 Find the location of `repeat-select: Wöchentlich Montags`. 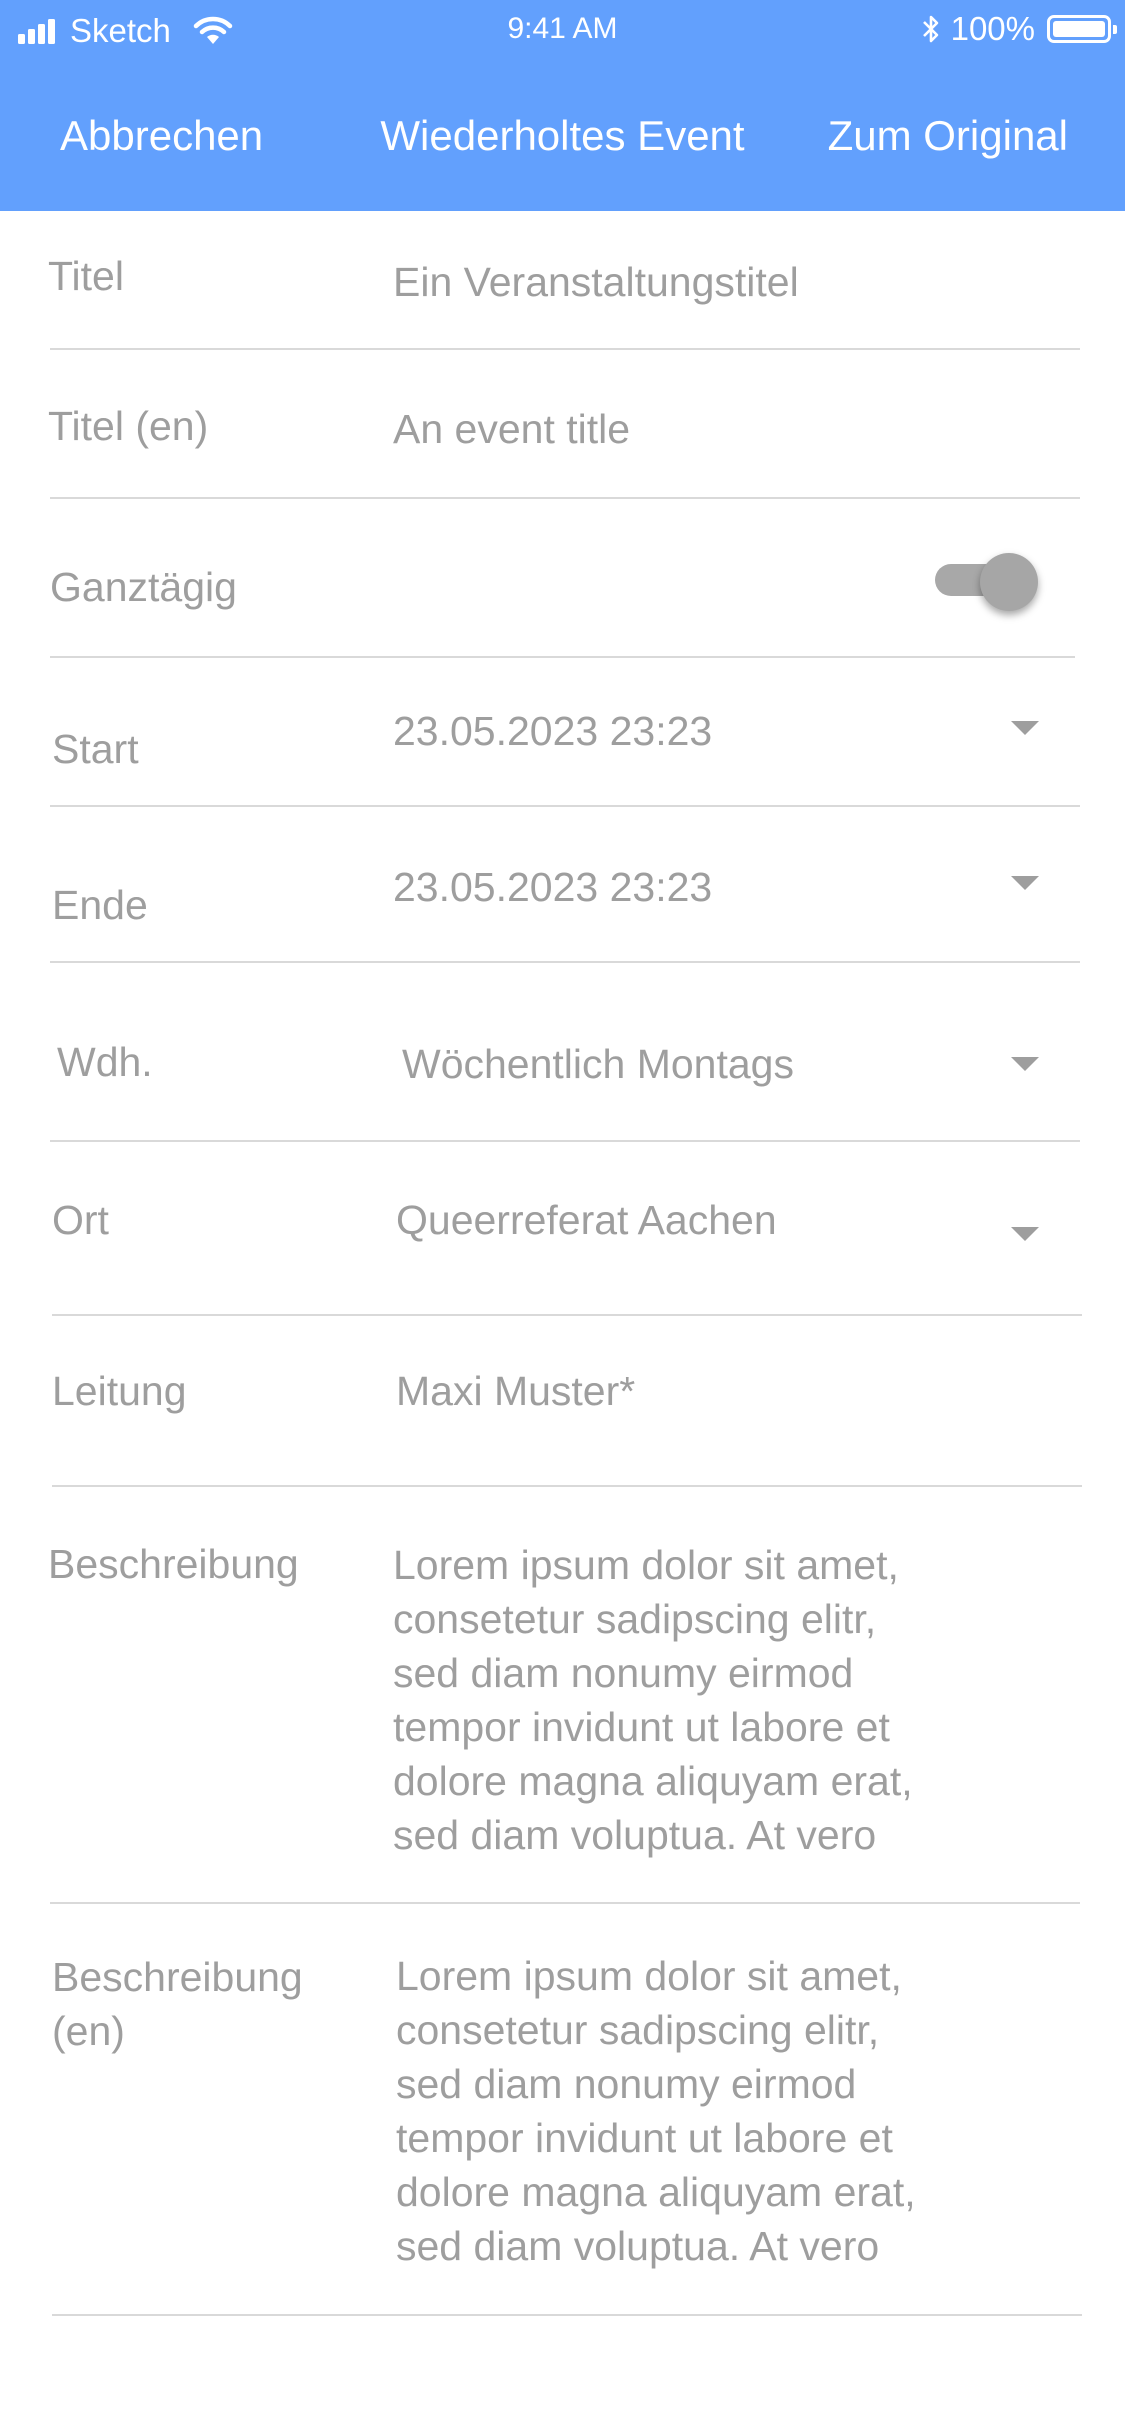

repeat-select: Wöchentlich Montags is located at coordinates (598, 1064).